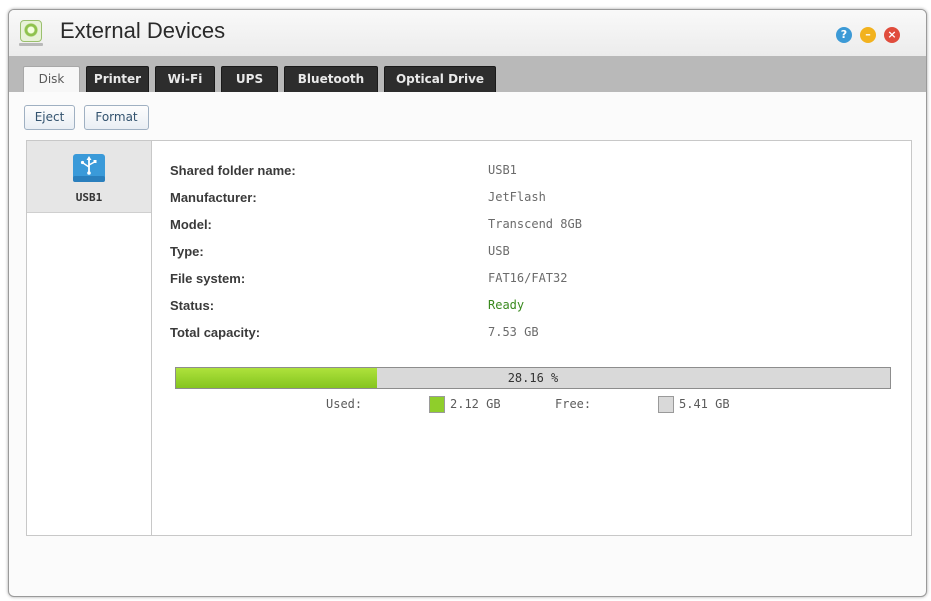 The image size is (931, 601). I want to click on capacity-progress-bar: 28.16 %, so click(533, 378).